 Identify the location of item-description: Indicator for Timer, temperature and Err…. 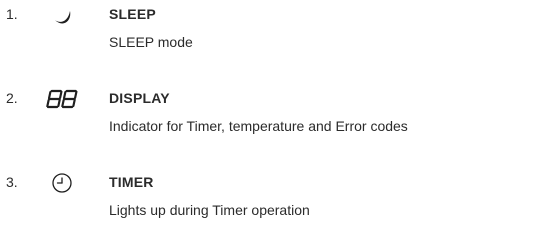
(258, 126).